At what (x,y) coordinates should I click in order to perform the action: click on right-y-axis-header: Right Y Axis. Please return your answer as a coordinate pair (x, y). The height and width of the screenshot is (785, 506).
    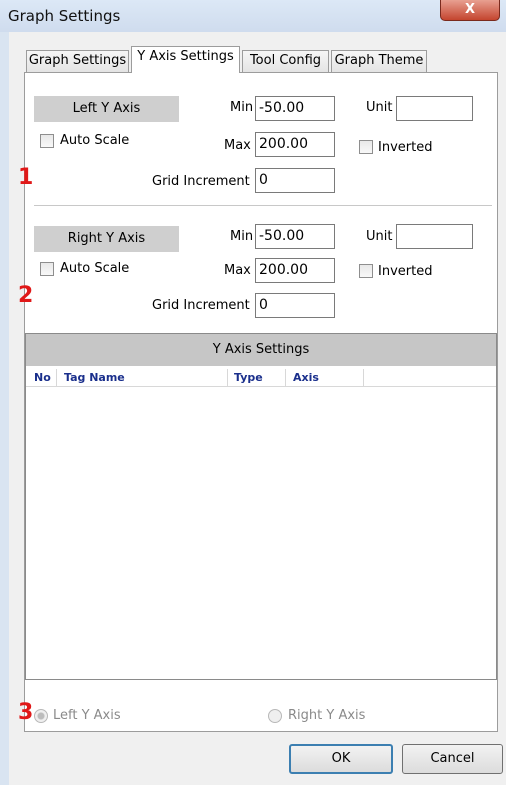
    Looking at the image, I should click on (106, 239).